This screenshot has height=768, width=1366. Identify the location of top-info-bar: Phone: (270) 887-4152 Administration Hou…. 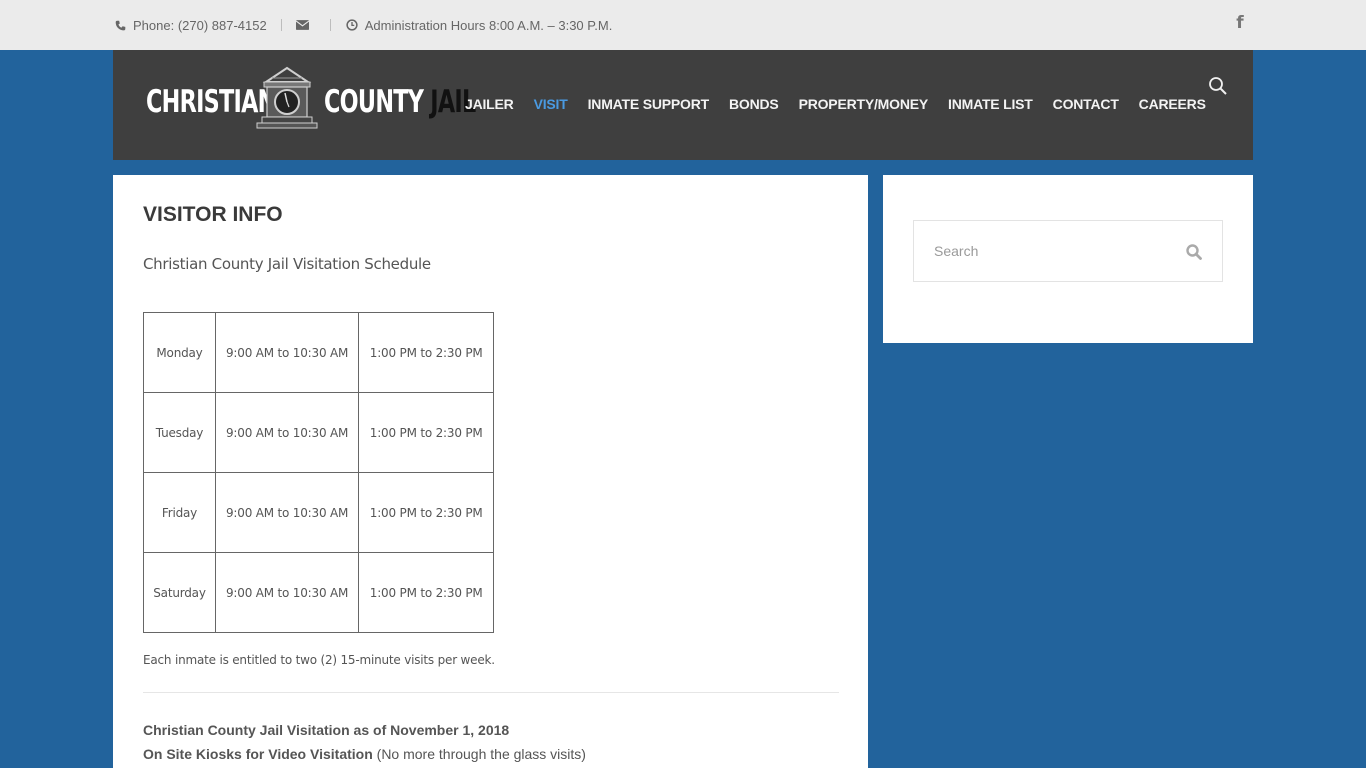
(683, 25).